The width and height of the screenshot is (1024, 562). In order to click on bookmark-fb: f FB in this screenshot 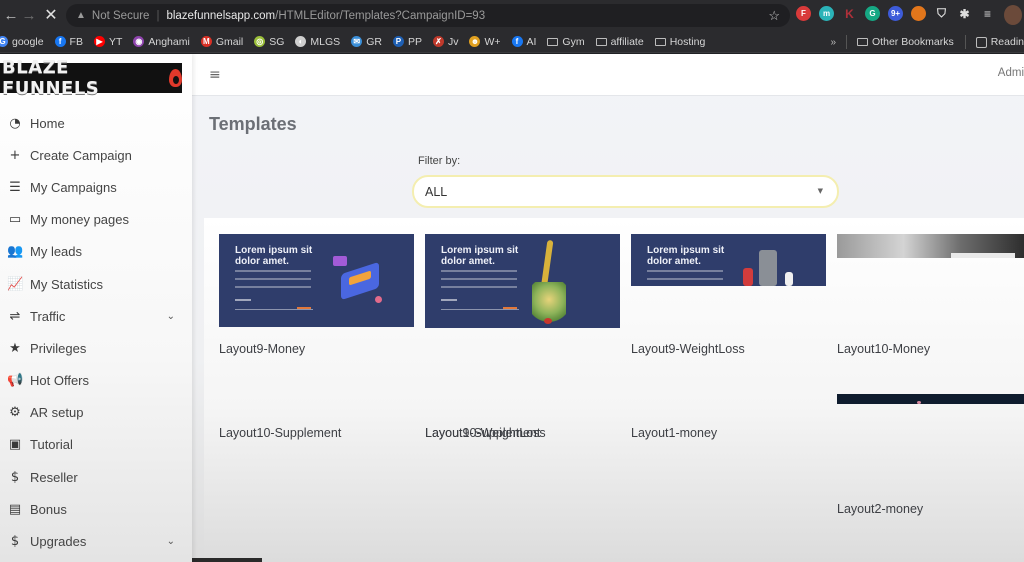, I will do `click(68, 42)`.